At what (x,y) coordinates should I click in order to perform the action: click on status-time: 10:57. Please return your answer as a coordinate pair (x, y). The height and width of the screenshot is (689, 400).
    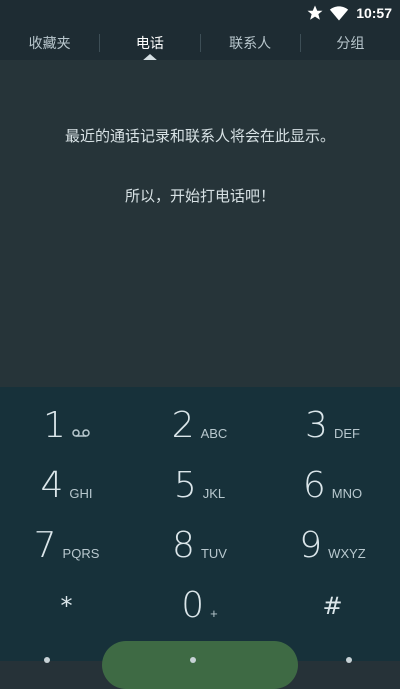
    Looking at the image, I should click on (374, 13).